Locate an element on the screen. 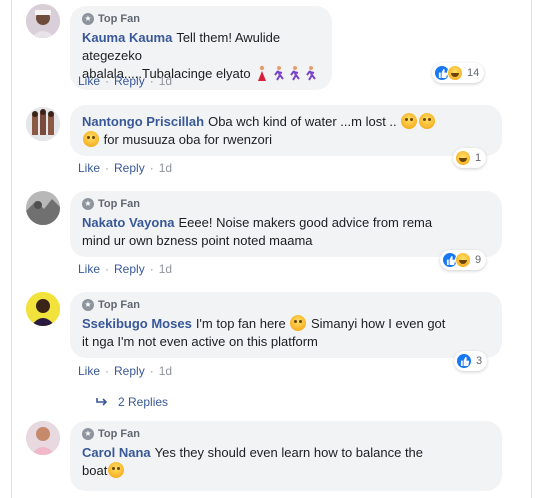 Image resolution: width=539 pixels, height=498 pixels. reaction-summary: 3 is located at coordinates (471, 361).